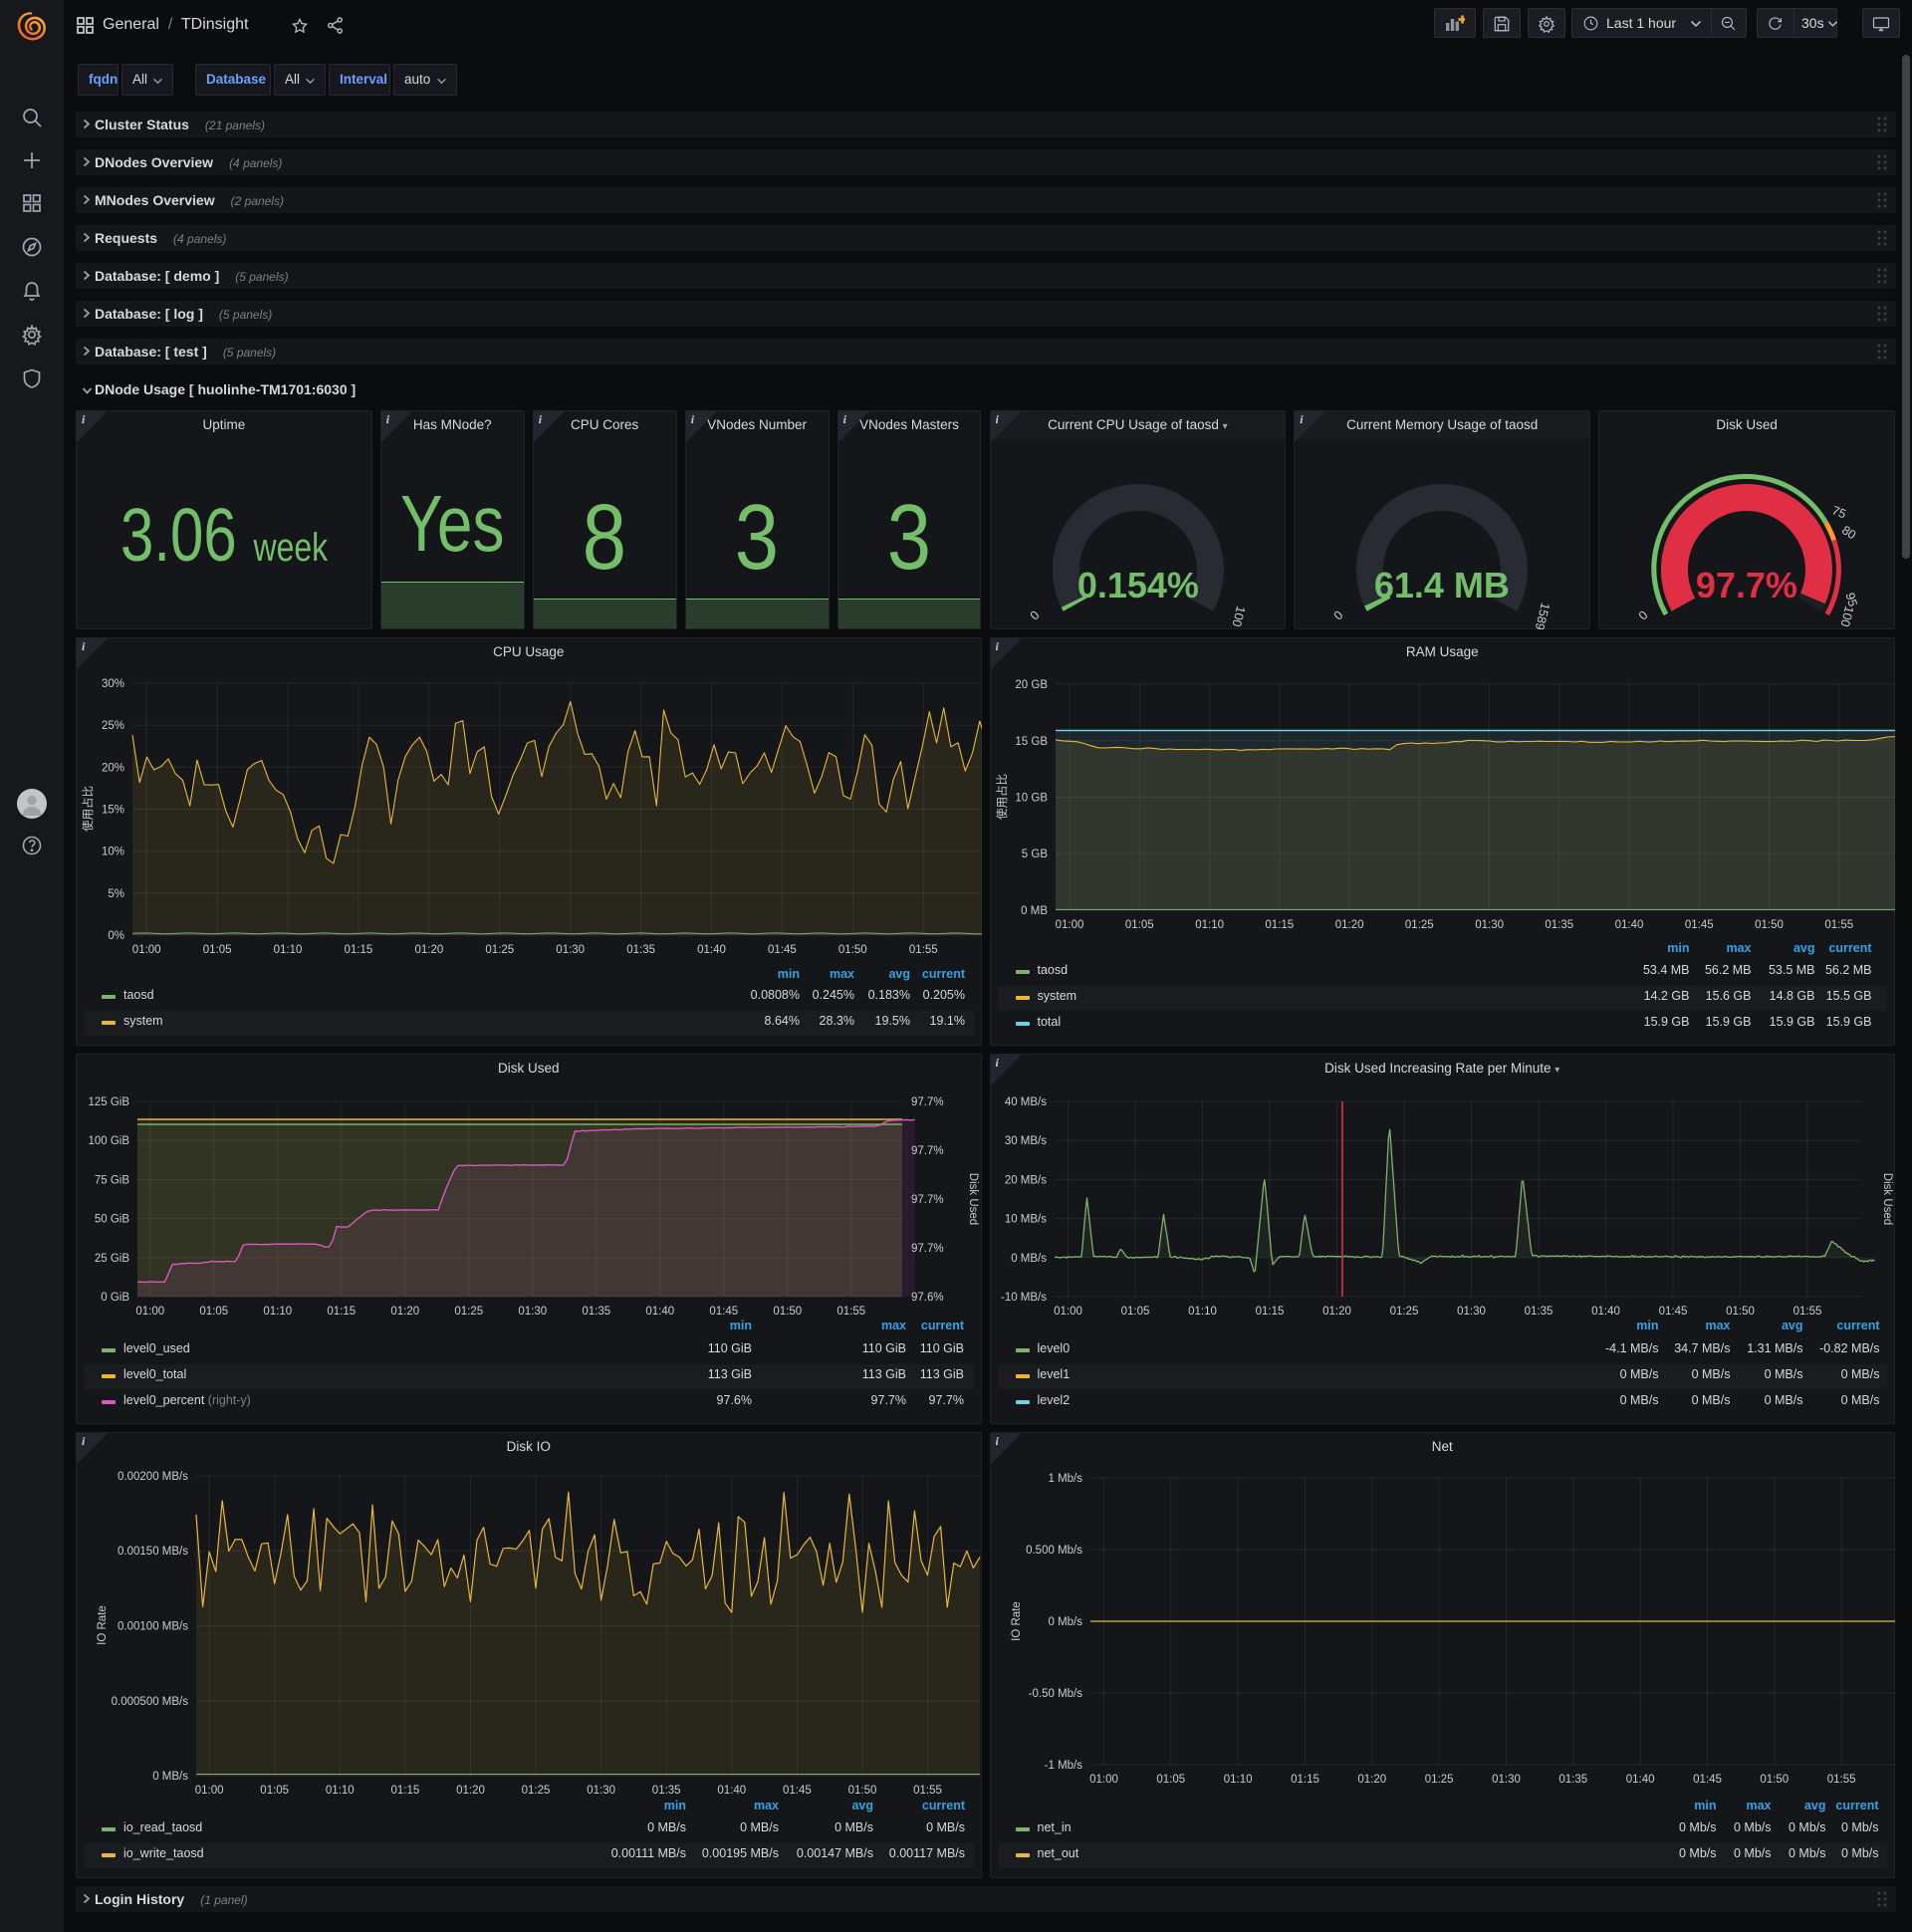 This screenshot has width=1912, height=1932. I want to click on svg-text: 5%, so click(116, 894).